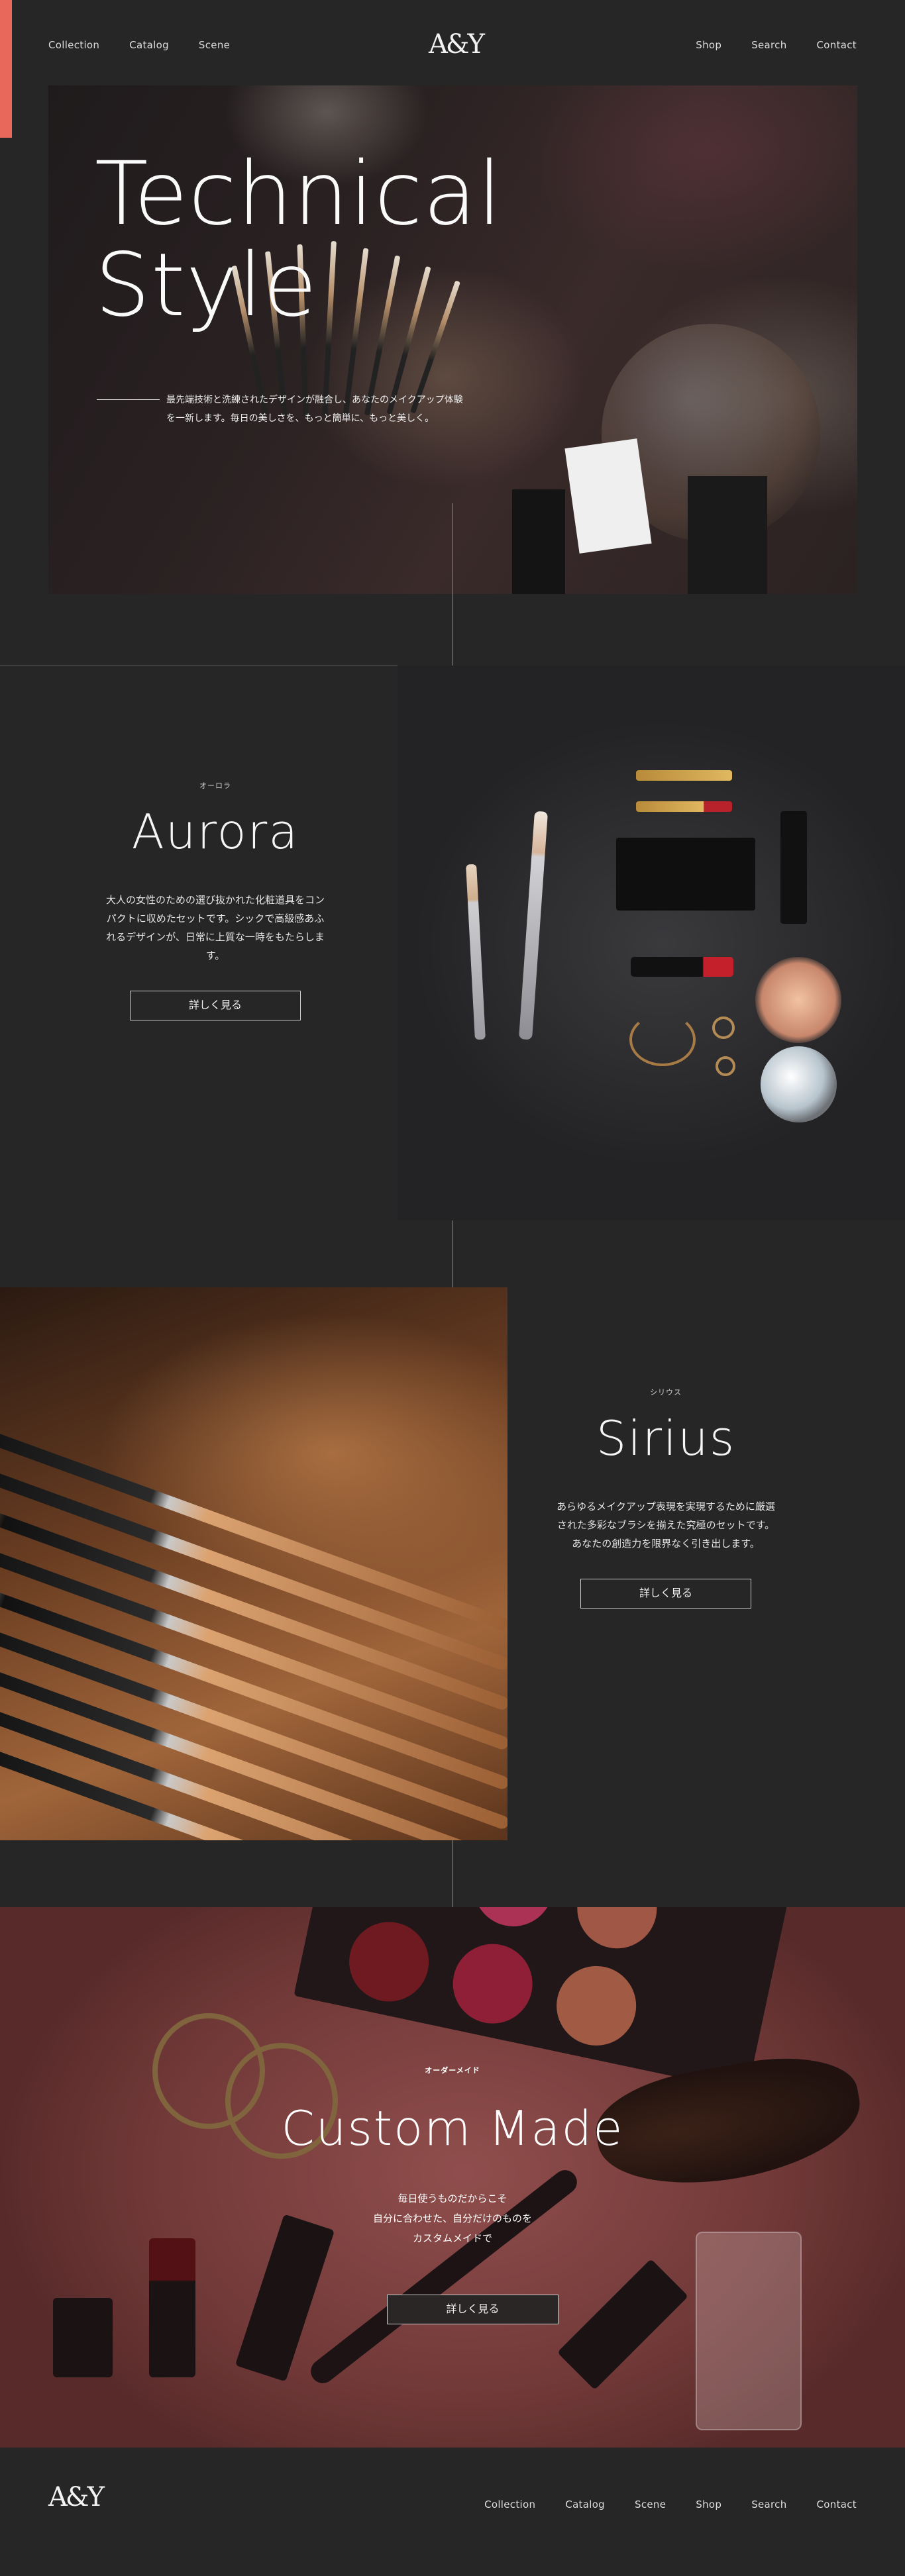  Describe the element at coordinates (314, 399) in the screenshot. I see `hero-desc-line1: 最先端技術と洗練されたデザインが融合し、あなたのメイクアップ体験` at that location.